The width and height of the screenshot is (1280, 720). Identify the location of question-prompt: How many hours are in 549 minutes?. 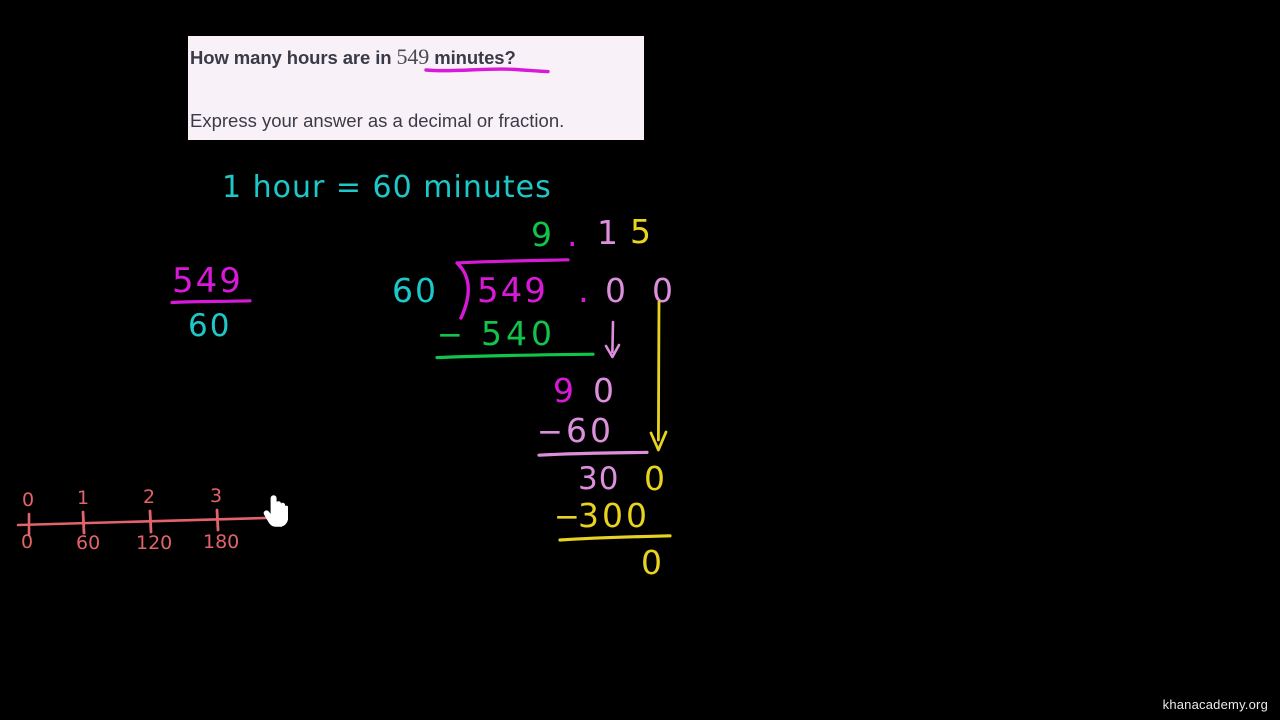
(416, 57).